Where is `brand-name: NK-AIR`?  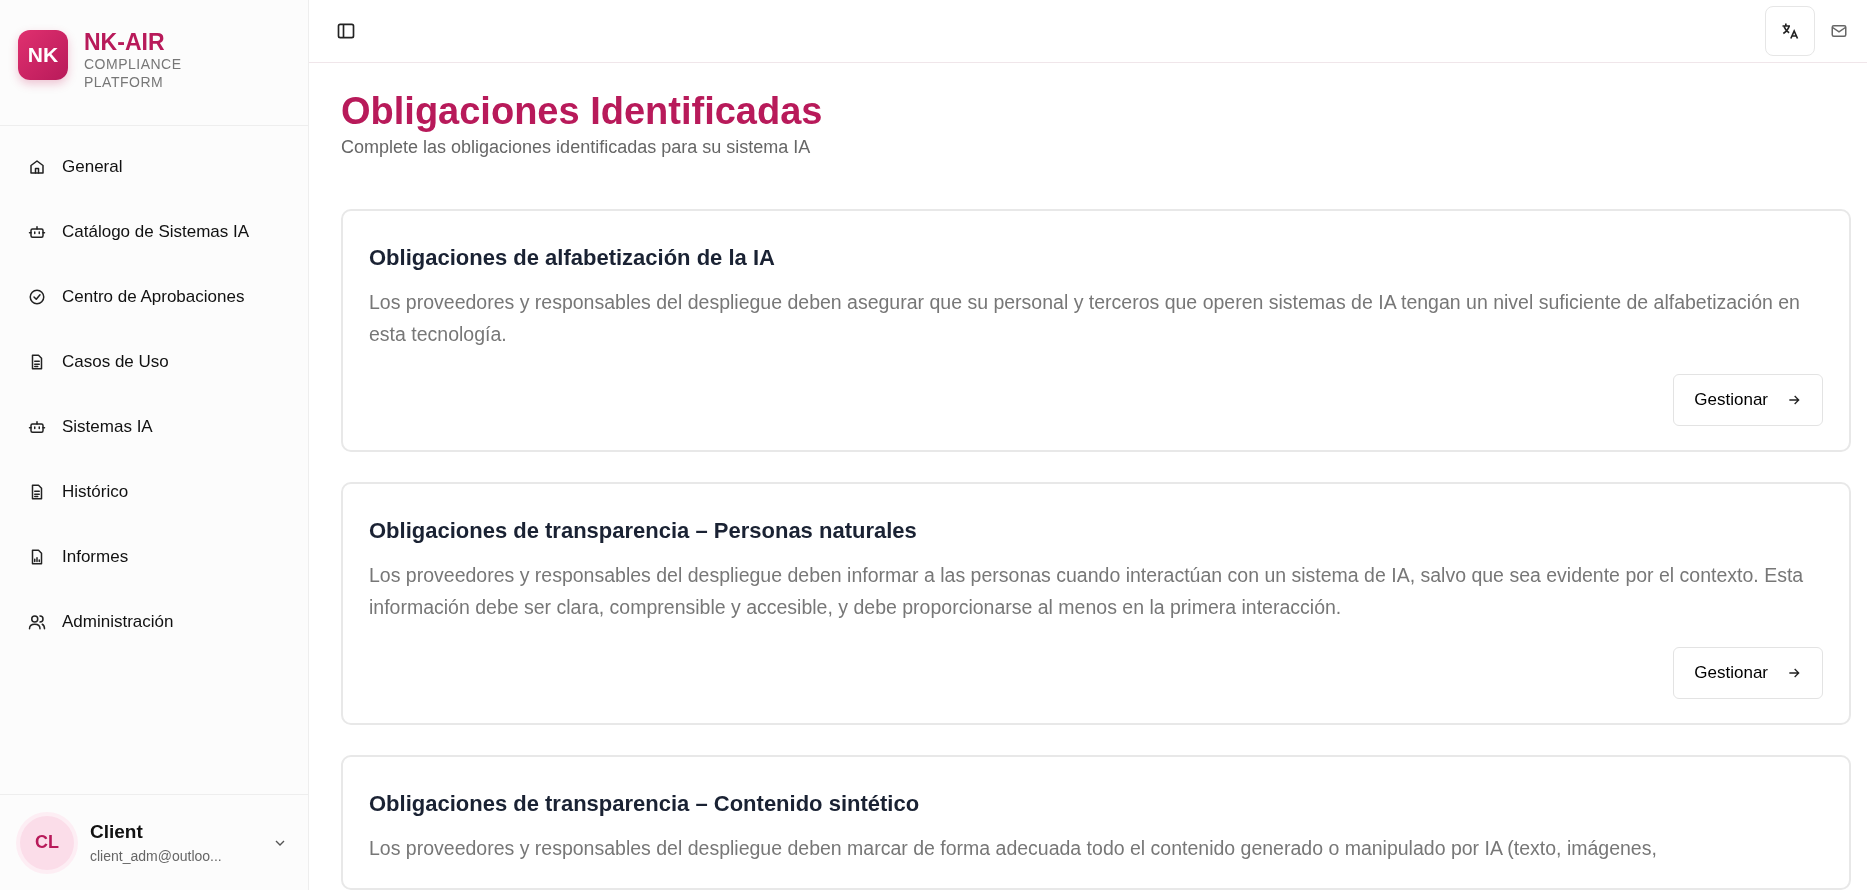 brand-name: NK-AIR is located at coordinates (125, 43).